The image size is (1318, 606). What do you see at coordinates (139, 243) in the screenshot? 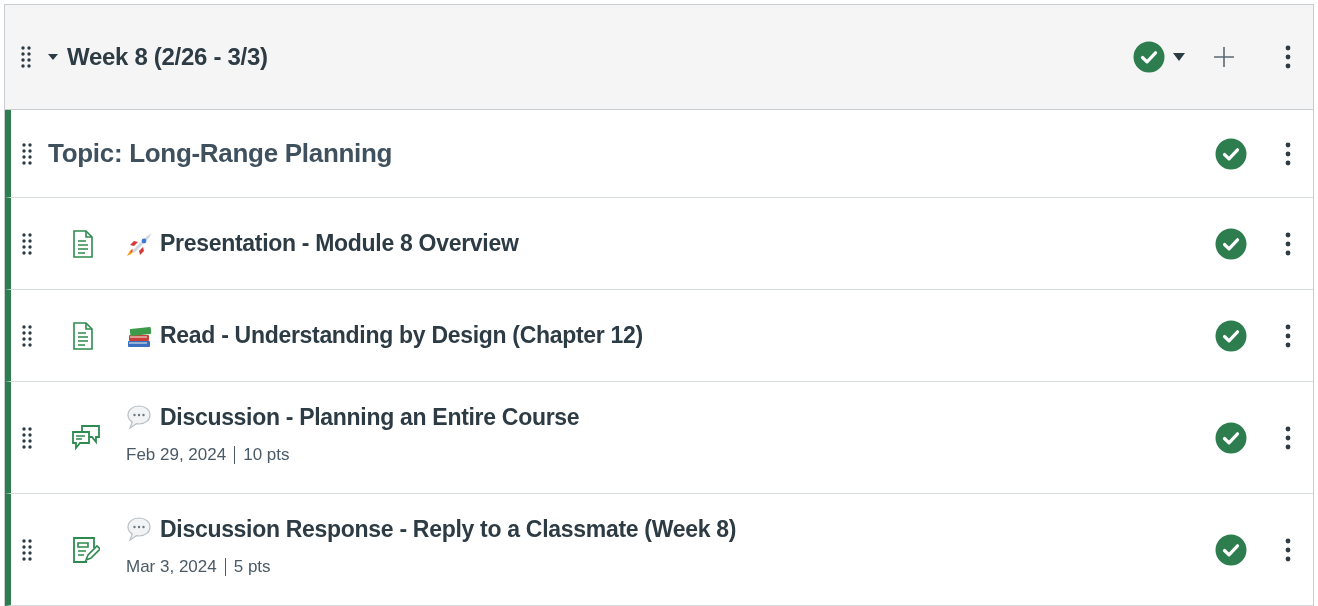
I see `rocket-icon` at bounding box center [139, 243].